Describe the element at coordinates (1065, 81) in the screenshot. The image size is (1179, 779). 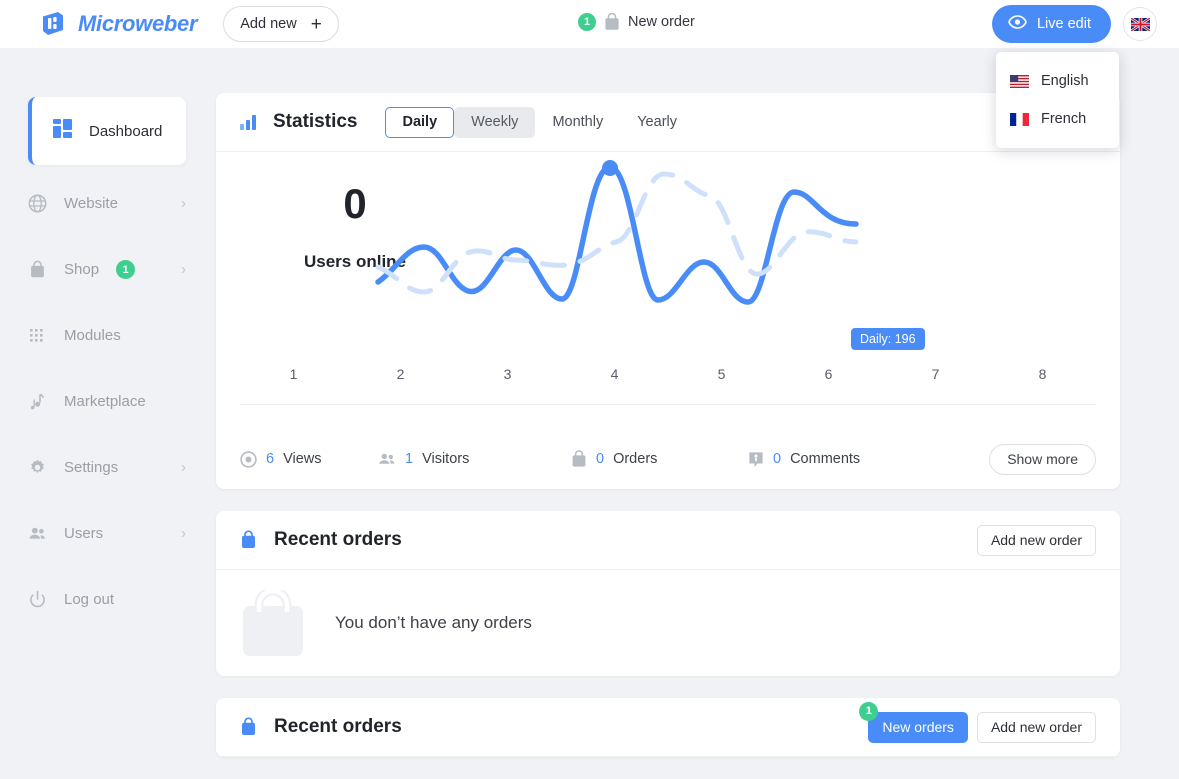
I see `language-option-label: English` at that location.